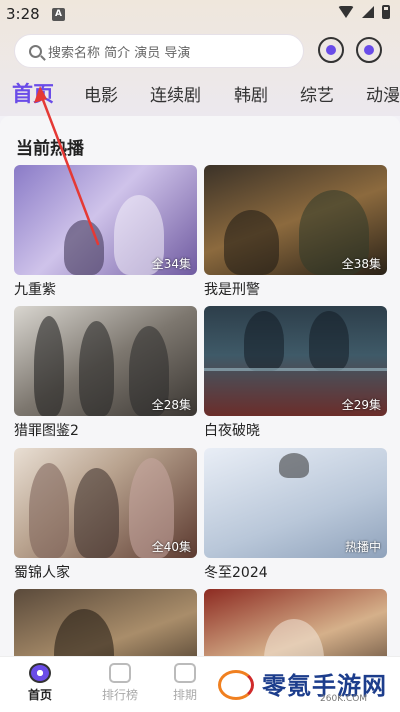 The width and height of the screenshot is (400, 712). I want to click on poster-image: 全29集, so click(295, 361).